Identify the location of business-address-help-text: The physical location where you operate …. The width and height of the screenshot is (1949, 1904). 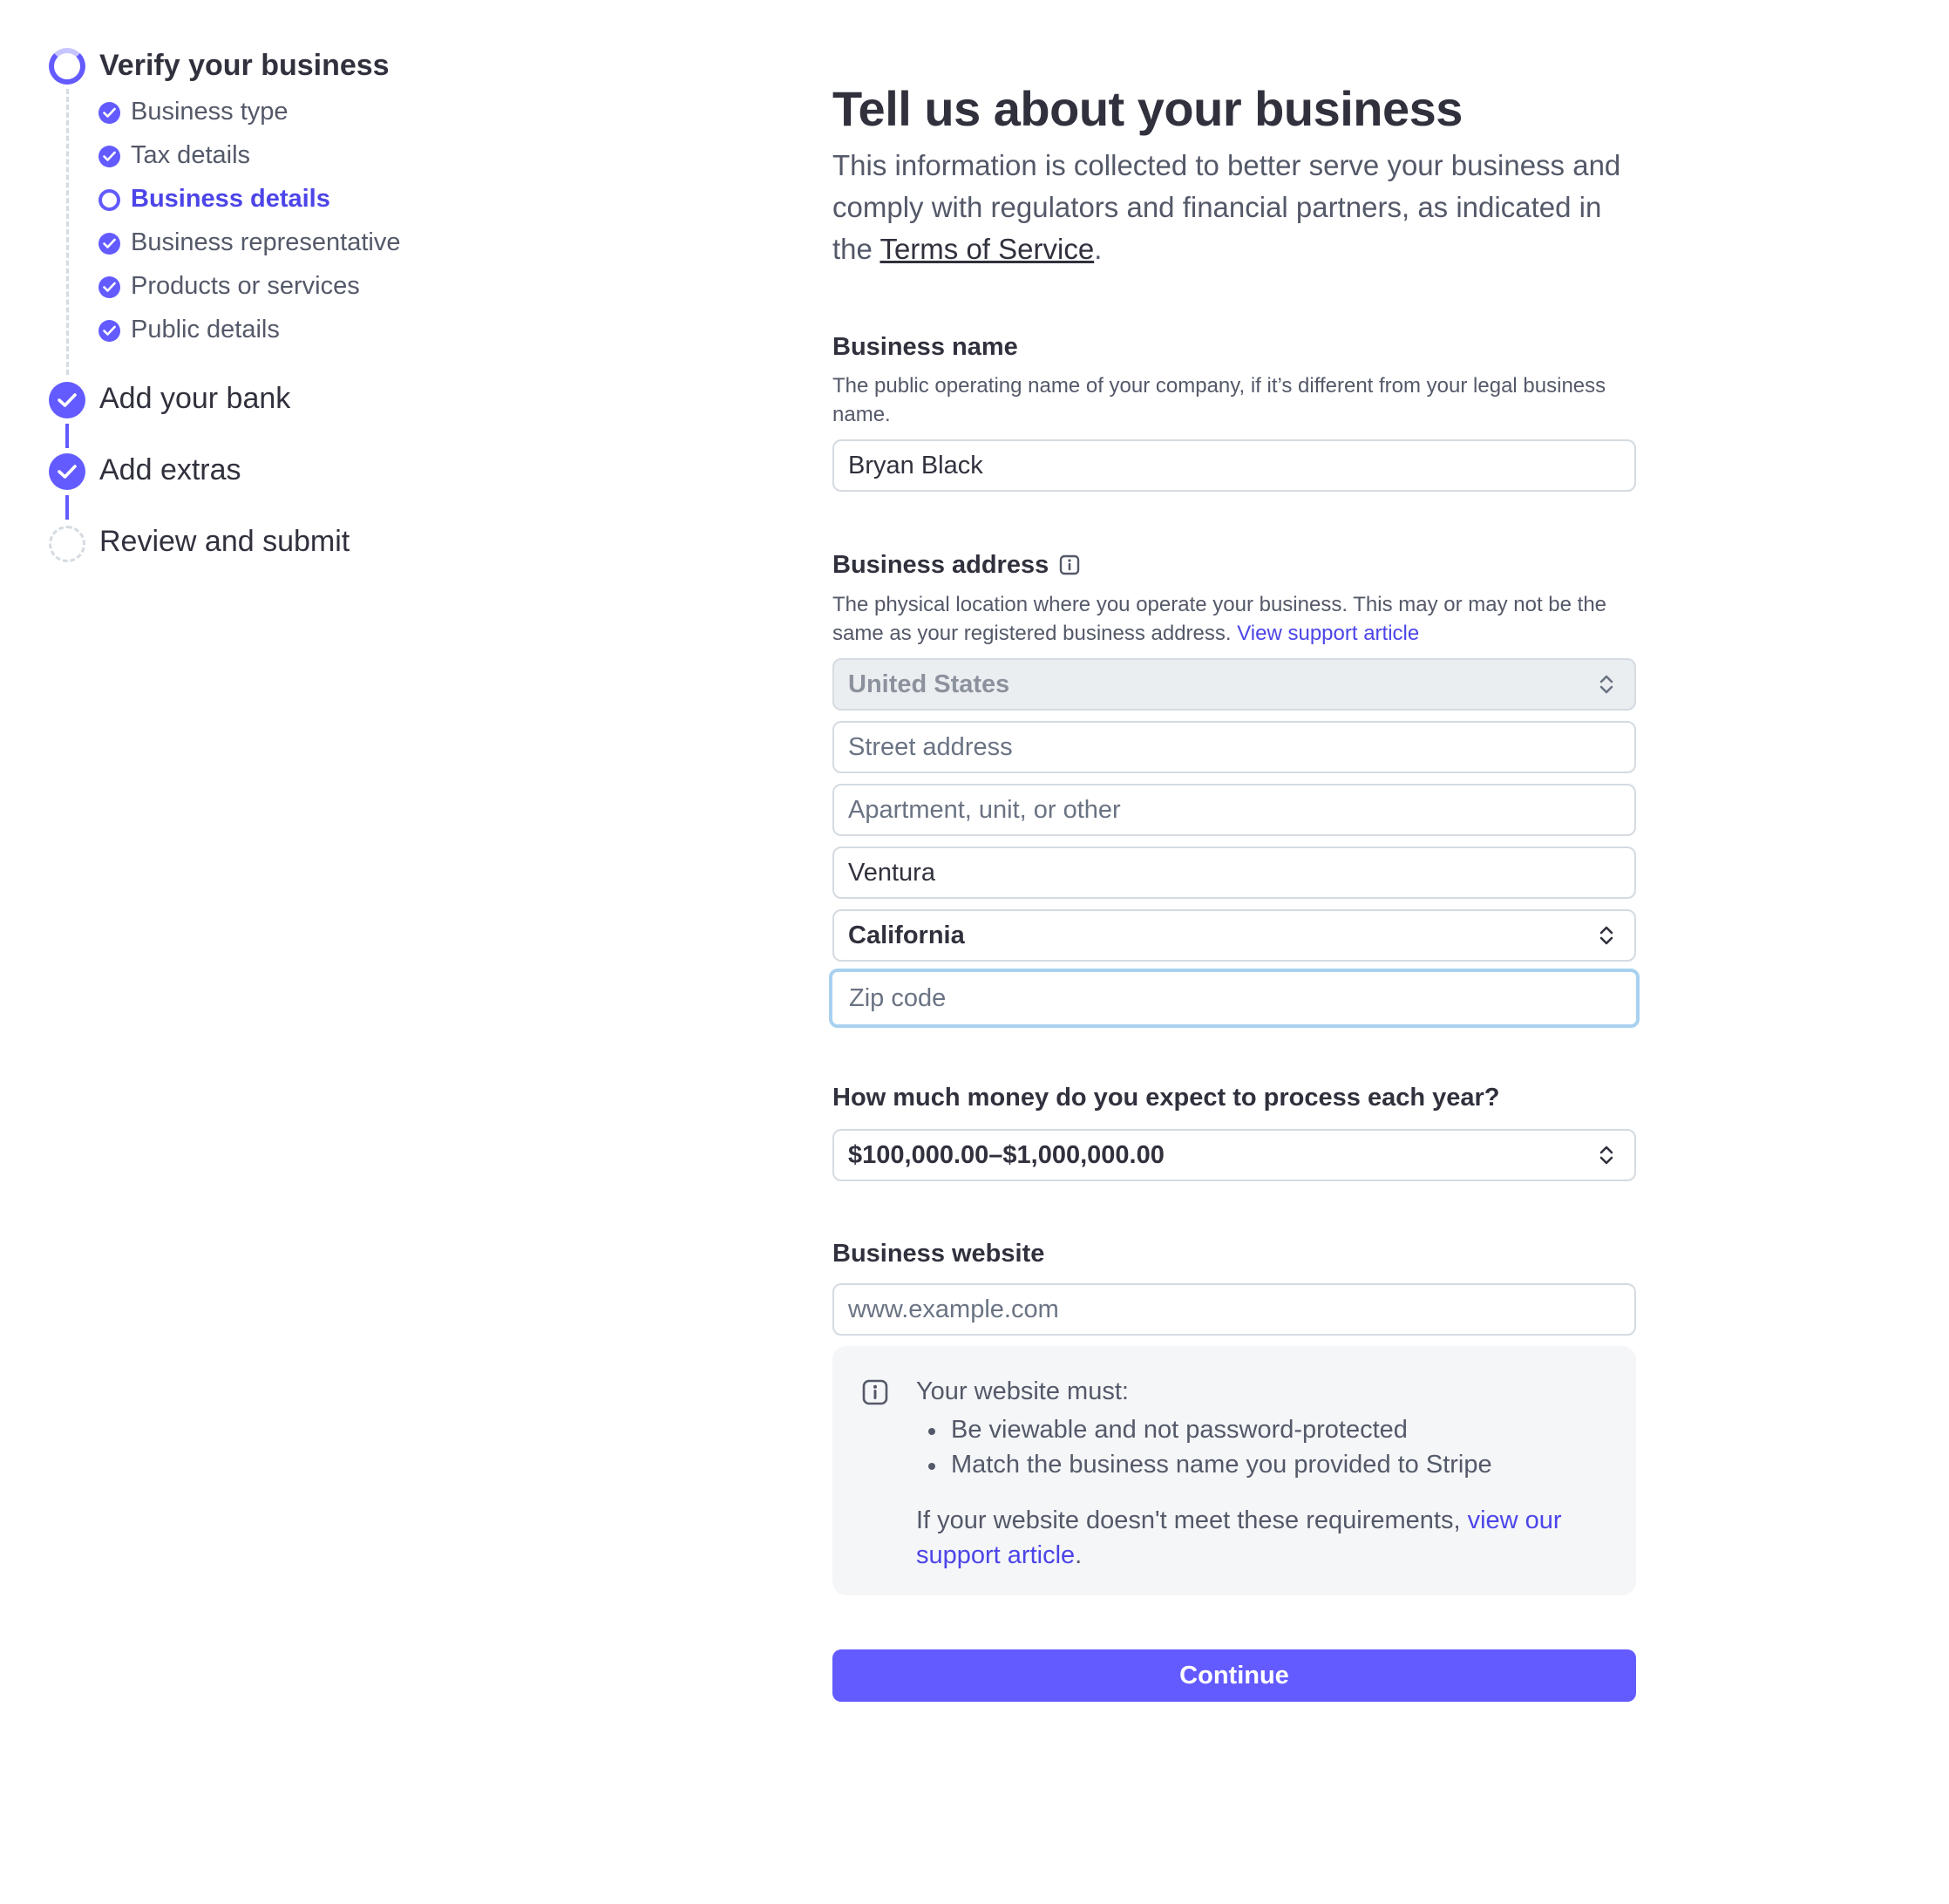
(1219, 619).